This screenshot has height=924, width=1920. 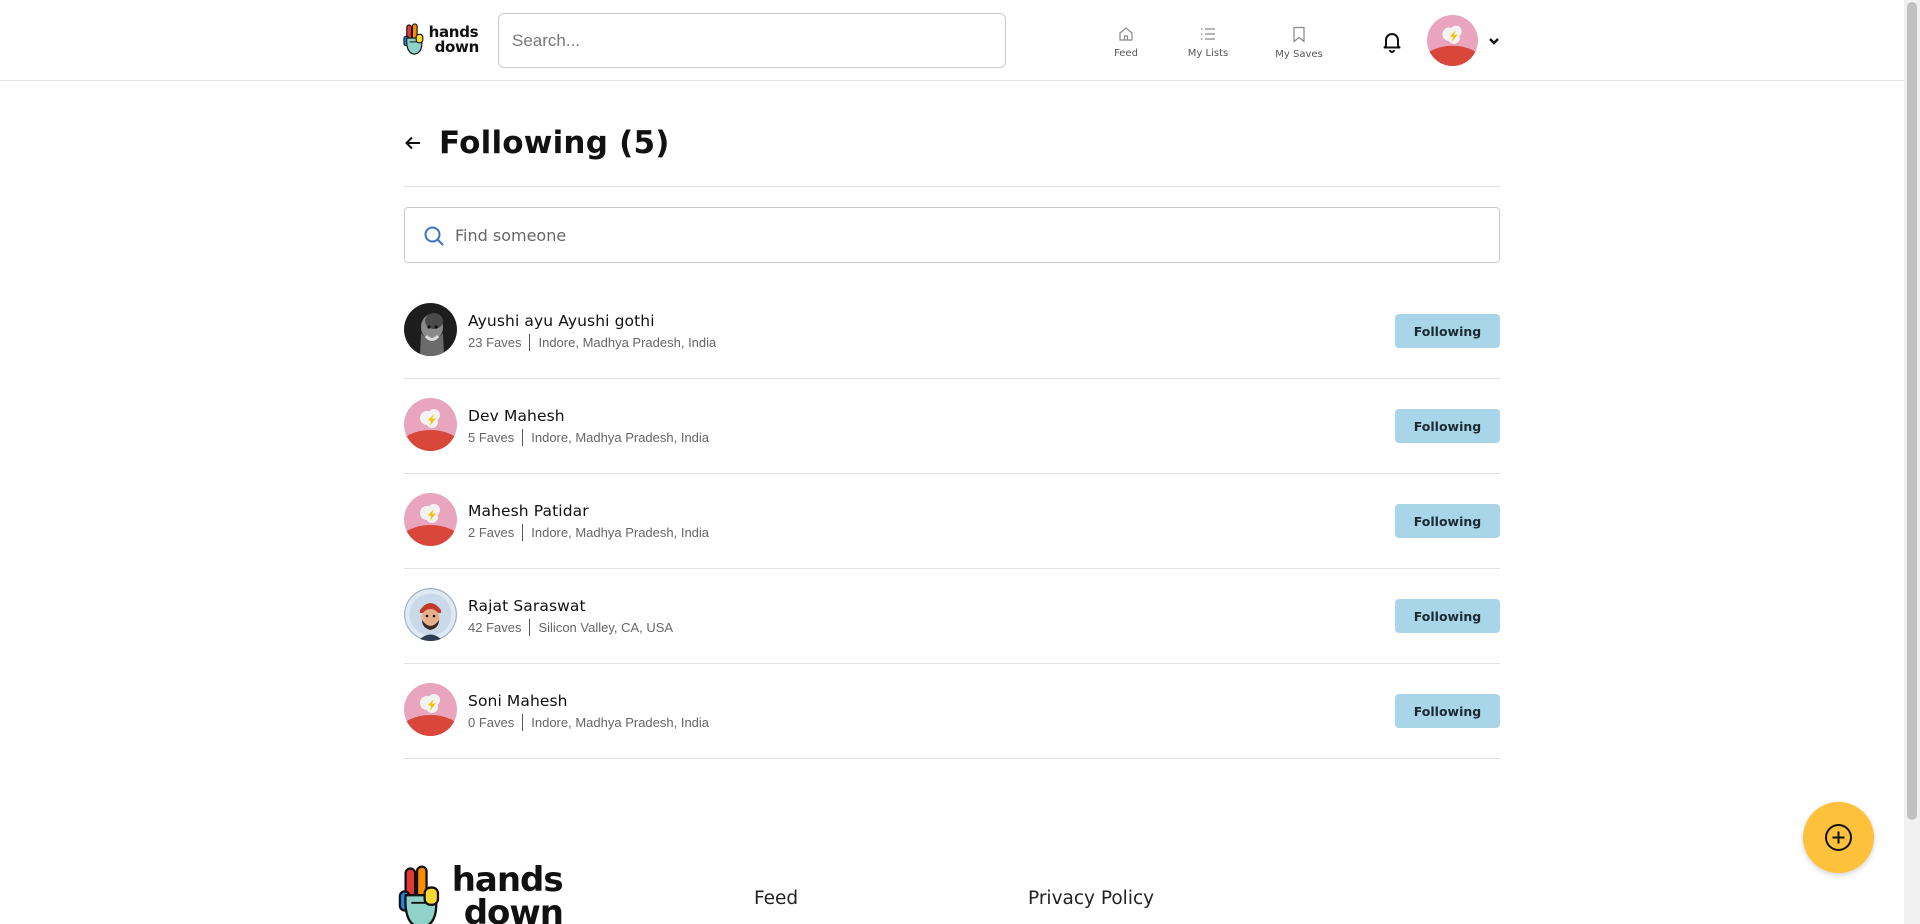 What do you see at coordinates (1208, 34) in the screenshot?
I see `list-icon` at bounding box center [1208, 34].